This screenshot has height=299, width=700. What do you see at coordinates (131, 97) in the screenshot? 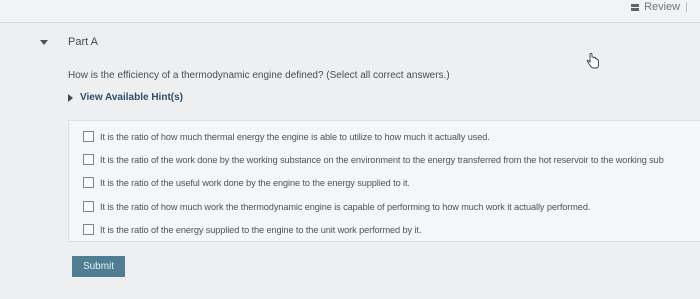
I see `view-hints-label: View Available Hint(s)` at bounding box center [131, 97].